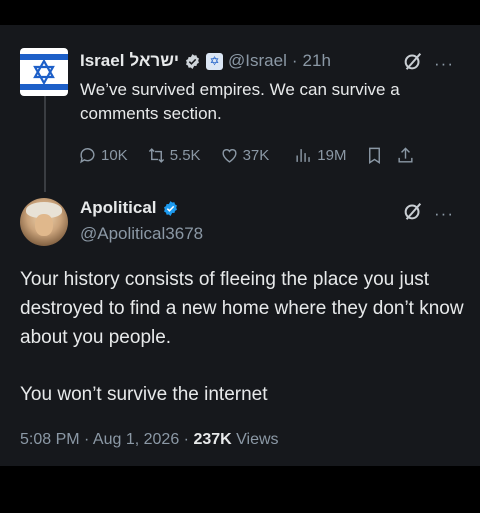  Describe the element at coordinates (212, 439) in the screenshot. I see `reply-views-count: 237K` at that location.